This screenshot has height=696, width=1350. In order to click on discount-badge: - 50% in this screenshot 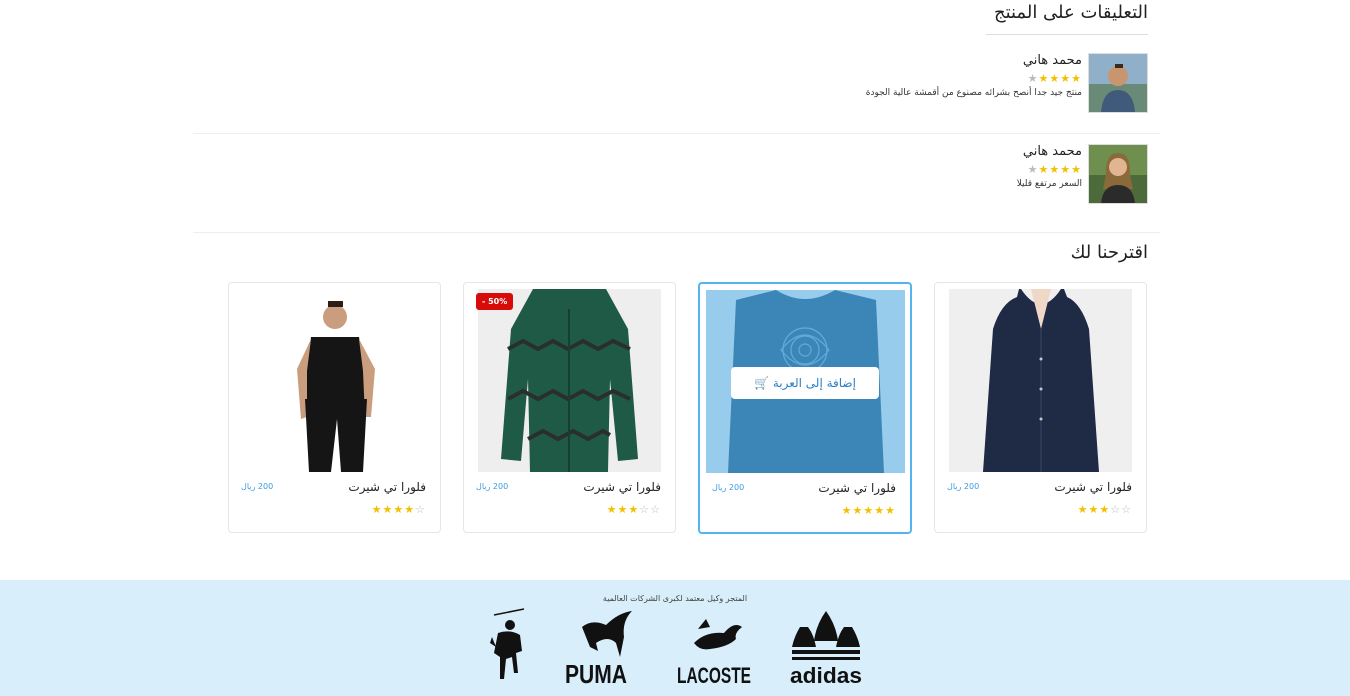, I will do `click(495, 301)`.